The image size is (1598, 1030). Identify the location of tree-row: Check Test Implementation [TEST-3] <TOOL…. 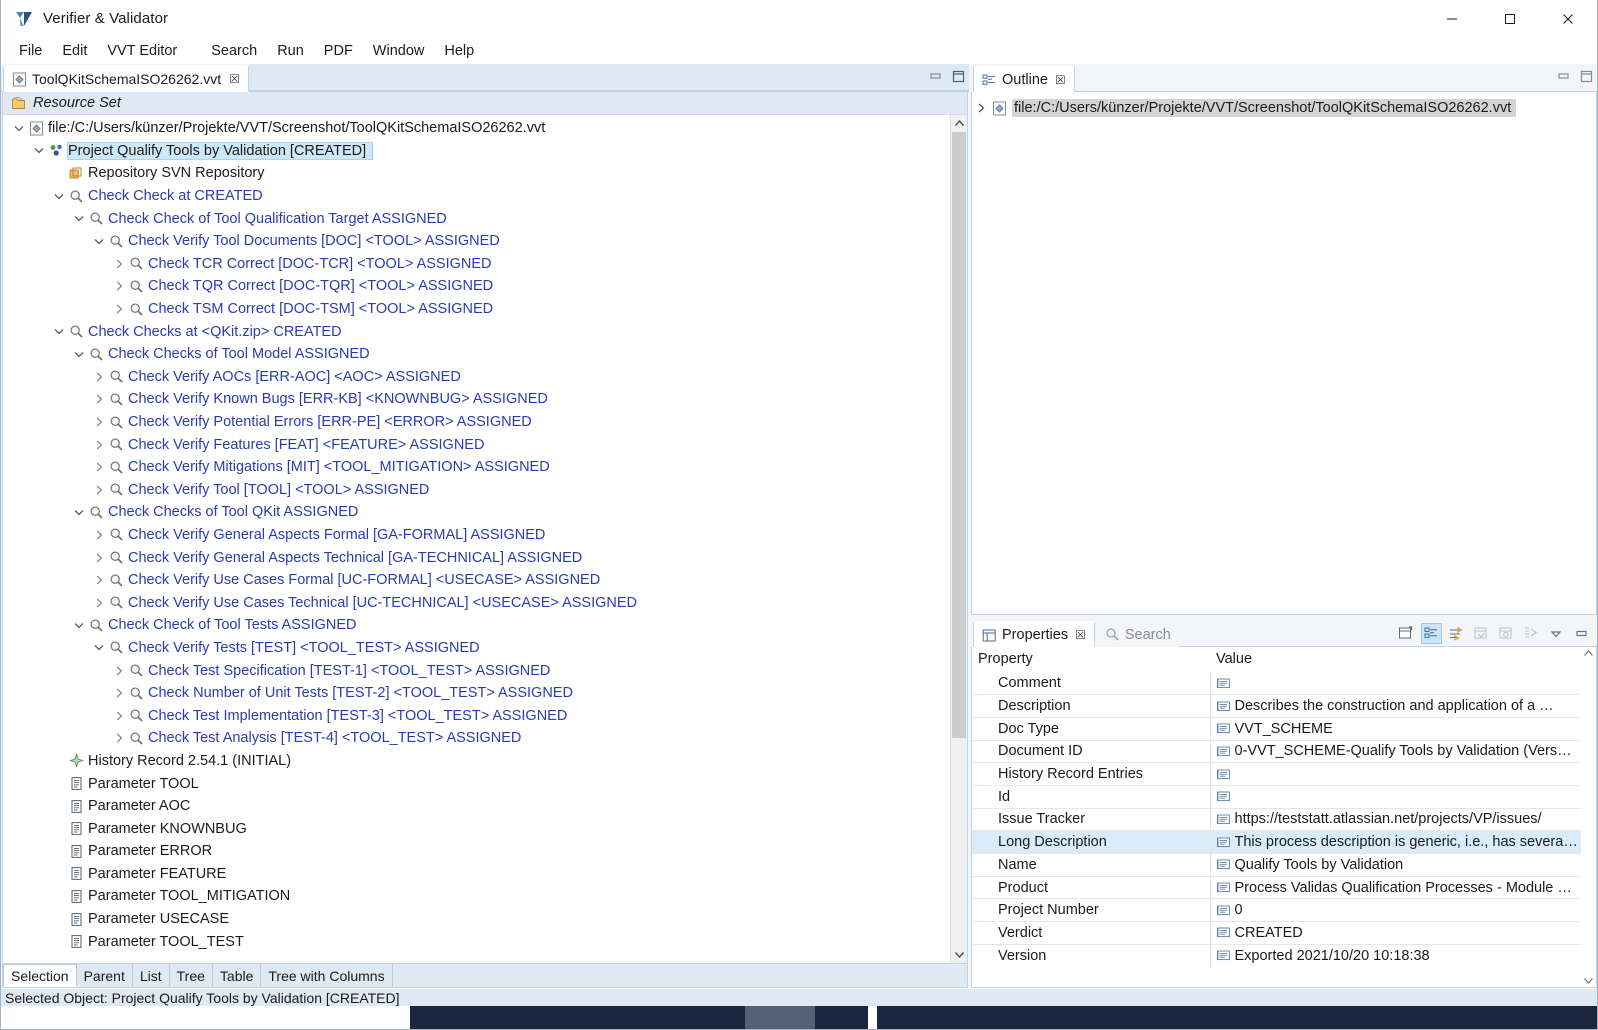
(476, 715).